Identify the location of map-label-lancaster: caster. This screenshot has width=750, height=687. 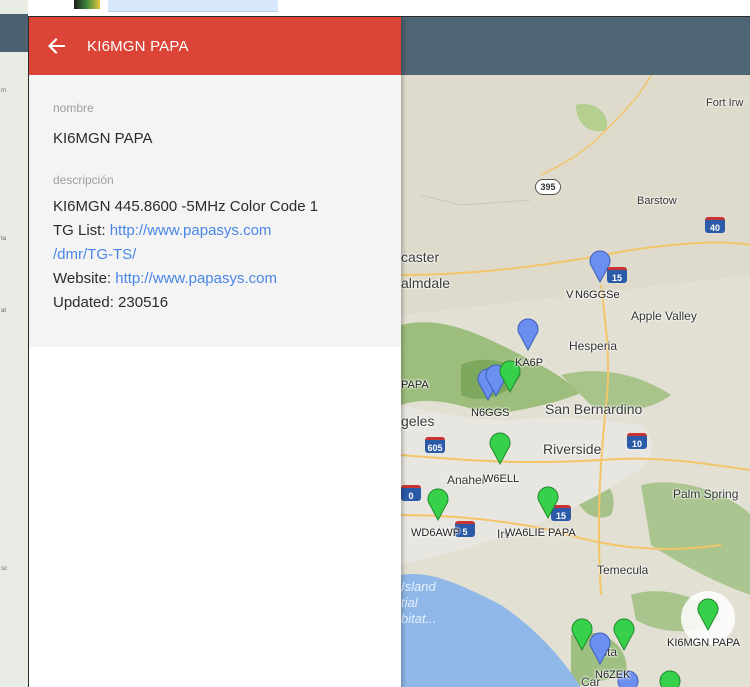
(420, 257).